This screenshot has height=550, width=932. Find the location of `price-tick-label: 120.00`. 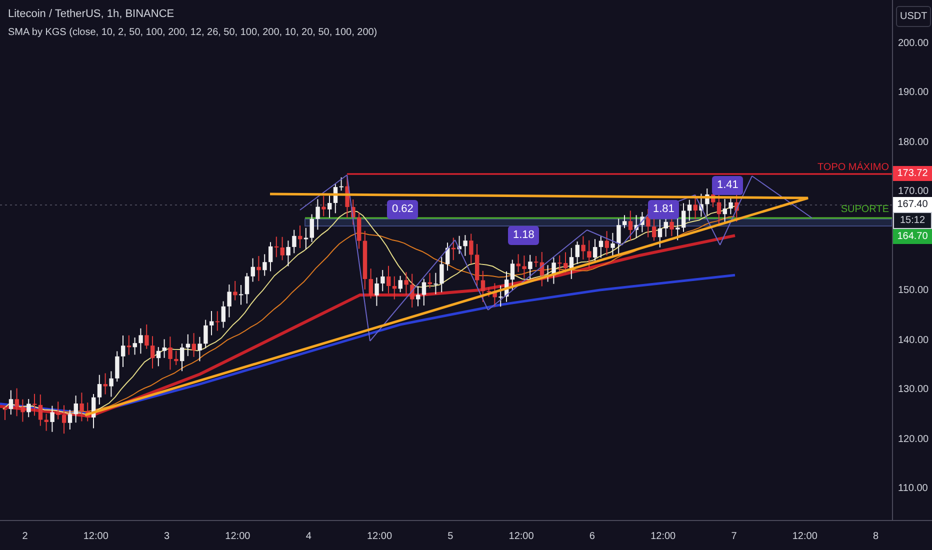

price-tick-label: 120.00 is located at coordinates (913, 439).